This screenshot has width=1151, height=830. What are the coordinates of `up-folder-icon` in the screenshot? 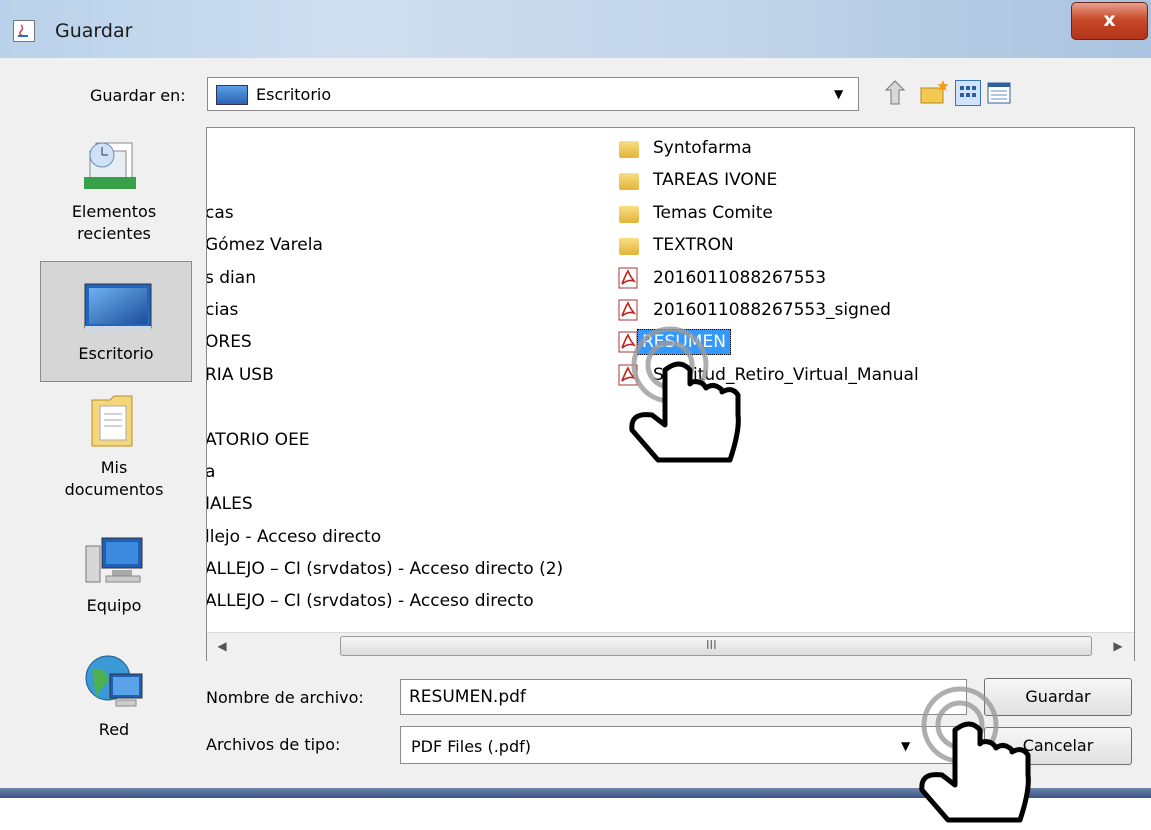 It's located at (897, 93).